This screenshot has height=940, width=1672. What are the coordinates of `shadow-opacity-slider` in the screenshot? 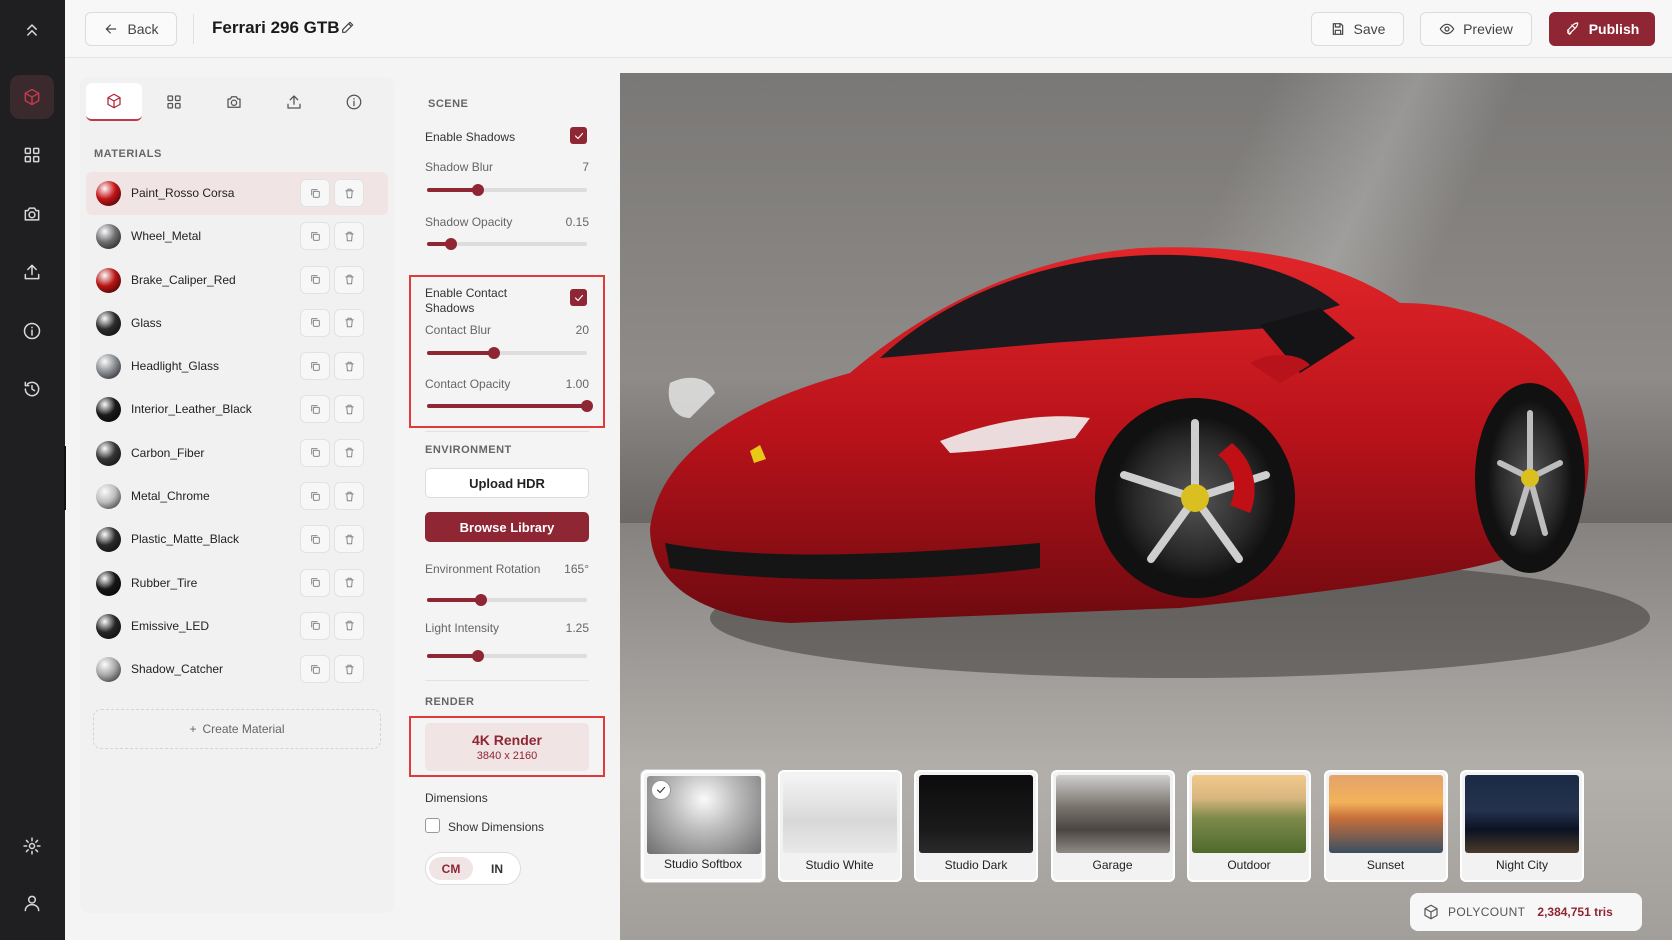 It's located at (507, 244).